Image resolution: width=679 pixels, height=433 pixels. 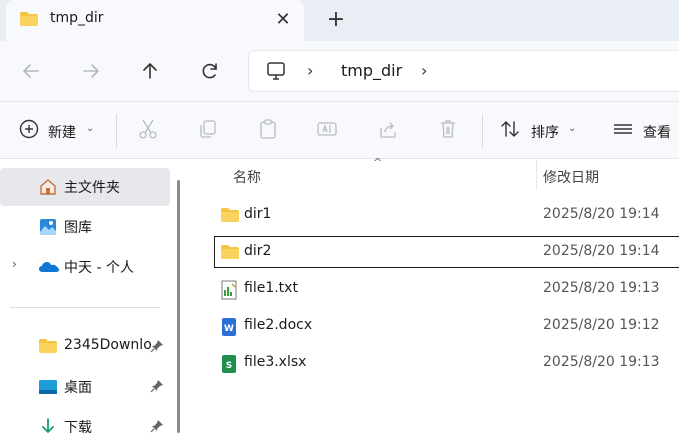 I want to click on refresh-icon, so click(x=209, y=71).